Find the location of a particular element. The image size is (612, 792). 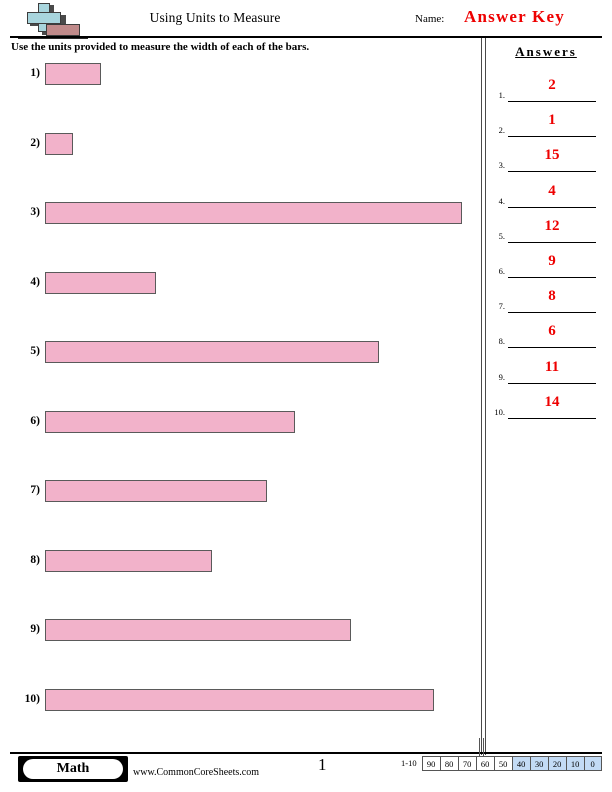

answer-value: 2 is located at coordinates (552, 85).